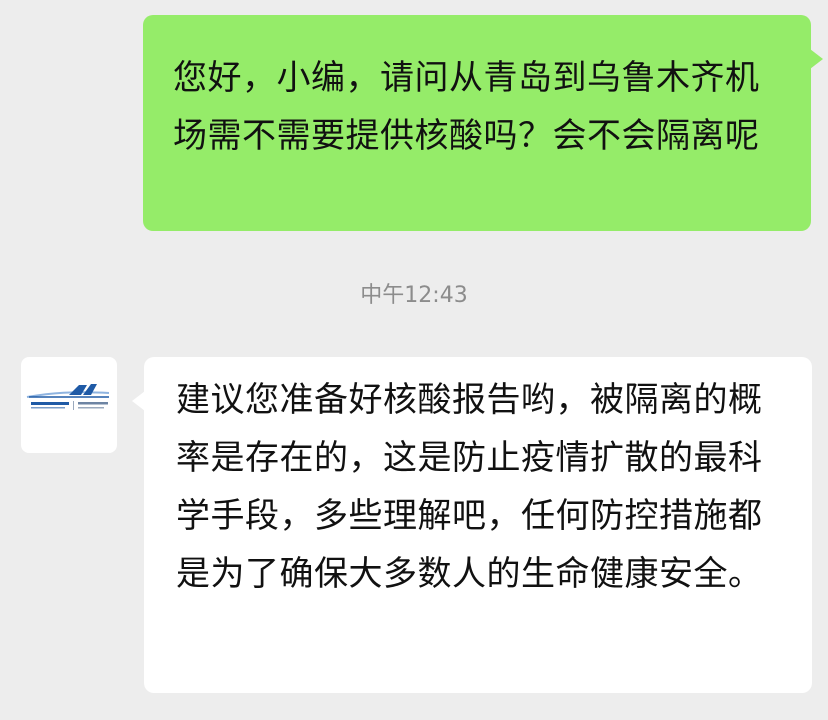 The width and height of the screenshot is (828, 720). I want to click on sent-message-text: 您好，小编，请问从青岛到乌鲁木齐机场需不需要提供核酸吗？会不会隔离呢, so click(466, 107).